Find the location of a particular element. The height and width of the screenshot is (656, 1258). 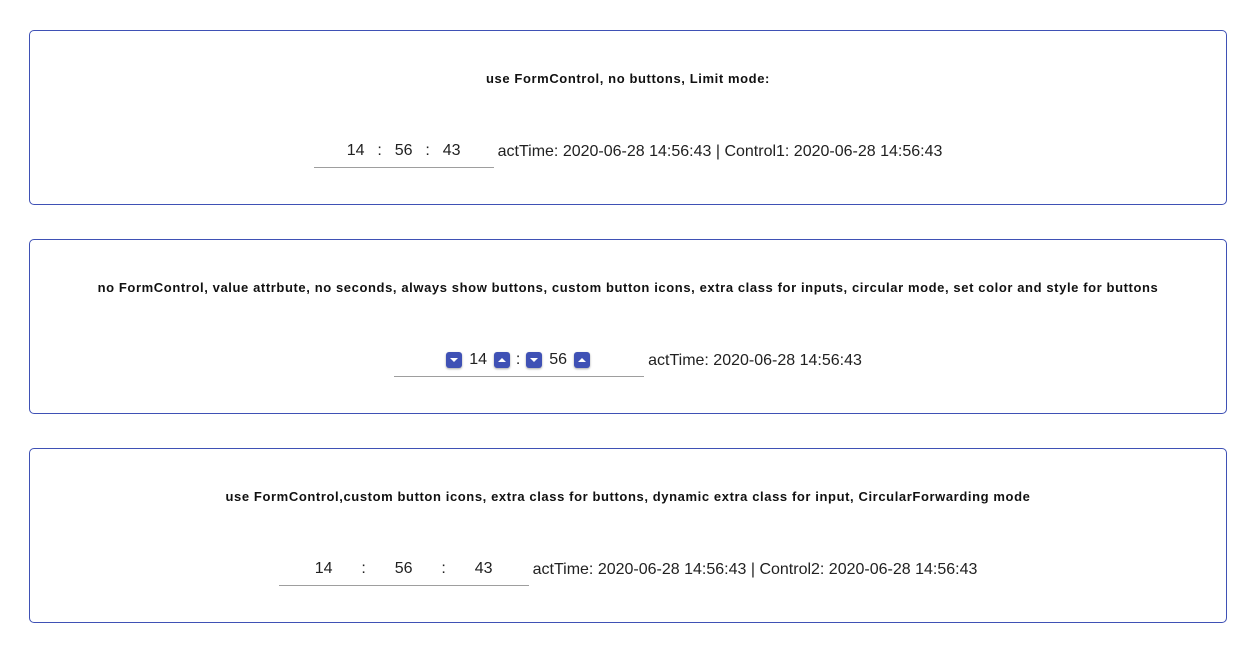

minutes-decrement-button is located at coordinates (534, 360).